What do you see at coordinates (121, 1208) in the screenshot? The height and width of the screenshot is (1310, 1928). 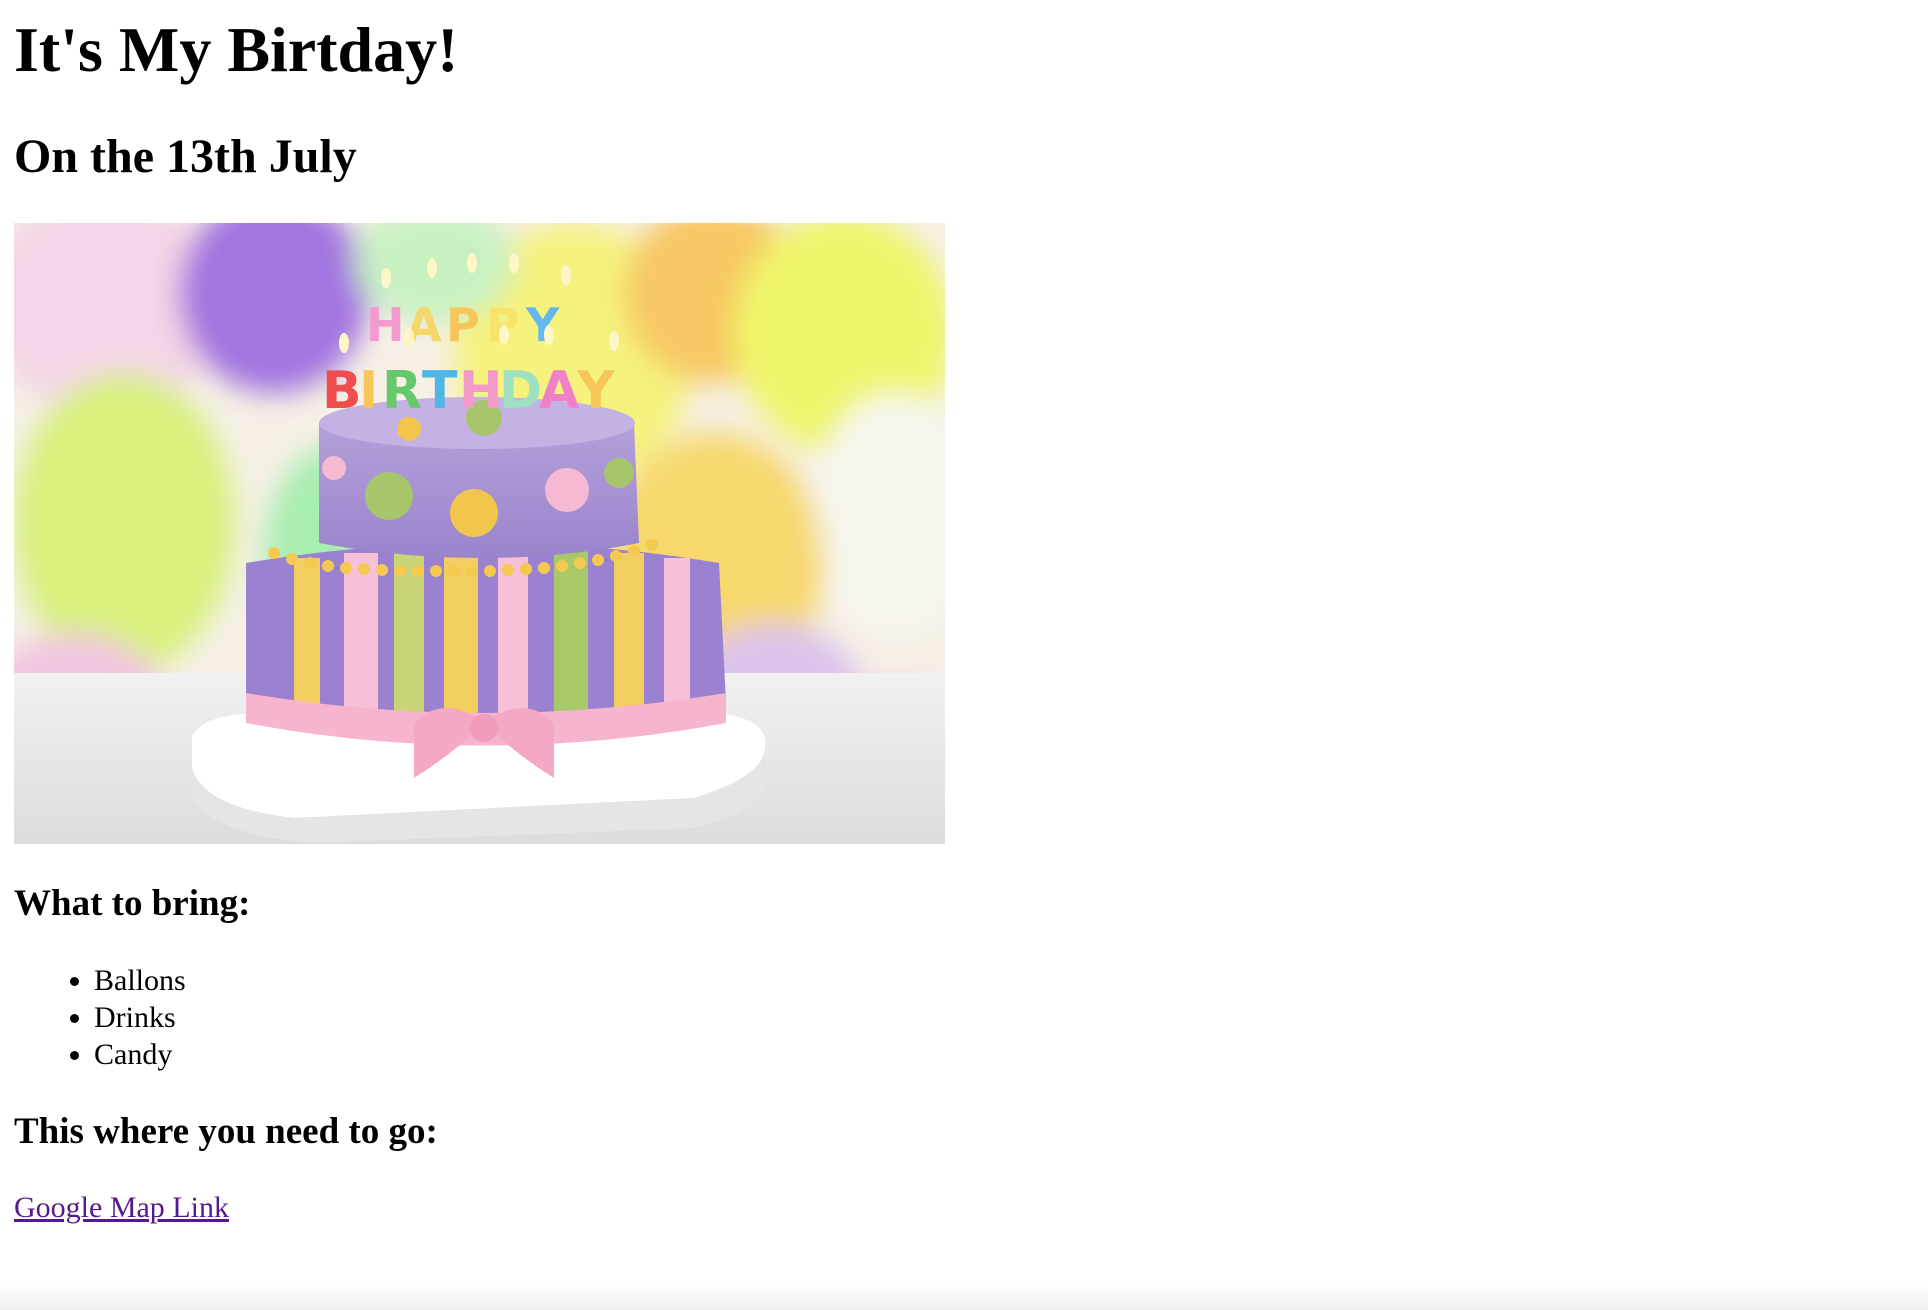 I see `google-map-link: Google Map Link` at bounding box center [121, 1208].